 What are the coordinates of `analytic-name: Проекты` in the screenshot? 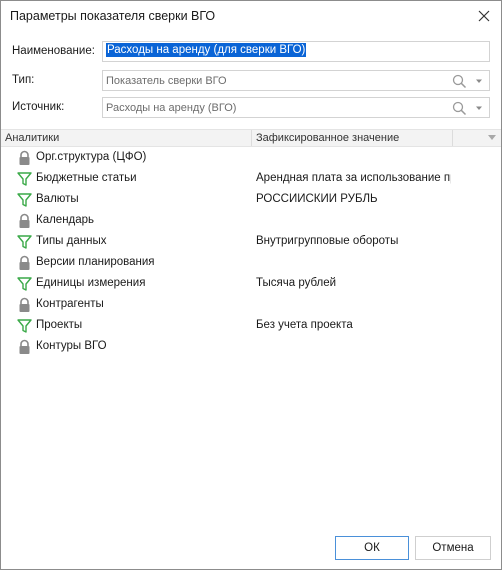 It's located at (59, 325).